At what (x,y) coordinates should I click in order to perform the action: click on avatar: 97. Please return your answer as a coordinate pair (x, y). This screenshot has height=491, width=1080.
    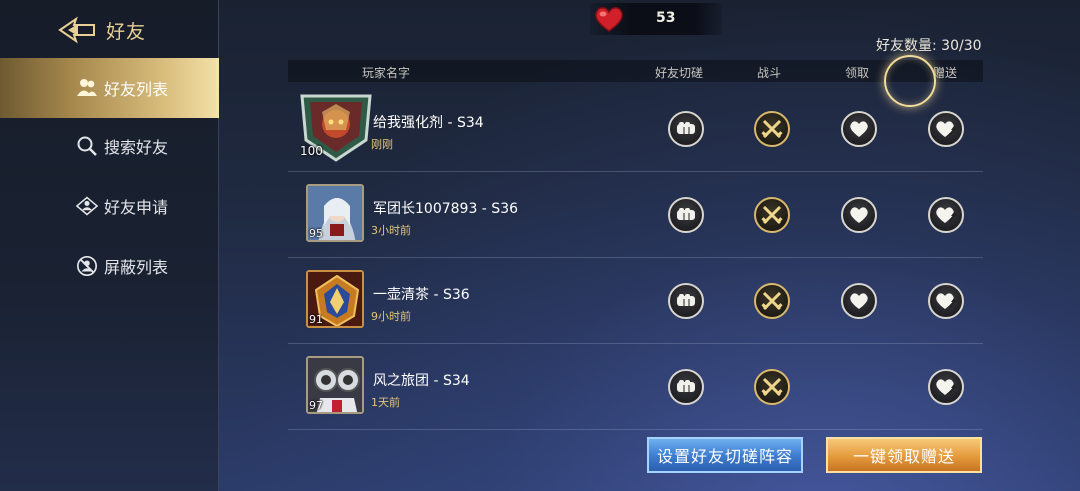
    Looking at the image, I should click on (335, 385).